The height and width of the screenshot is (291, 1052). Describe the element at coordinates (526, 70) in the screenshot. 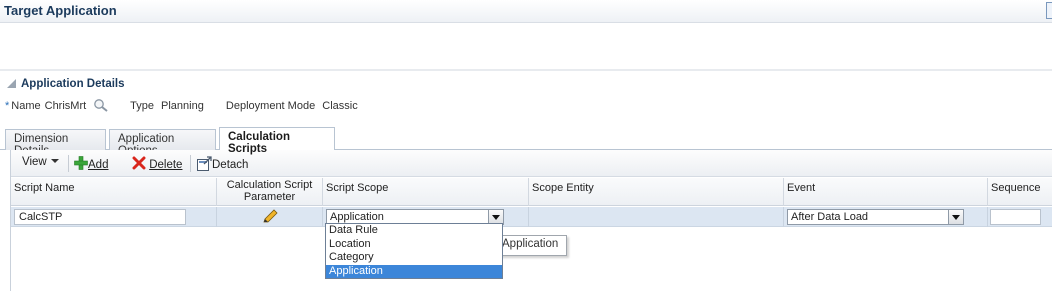

I see `header-divider` at that location.